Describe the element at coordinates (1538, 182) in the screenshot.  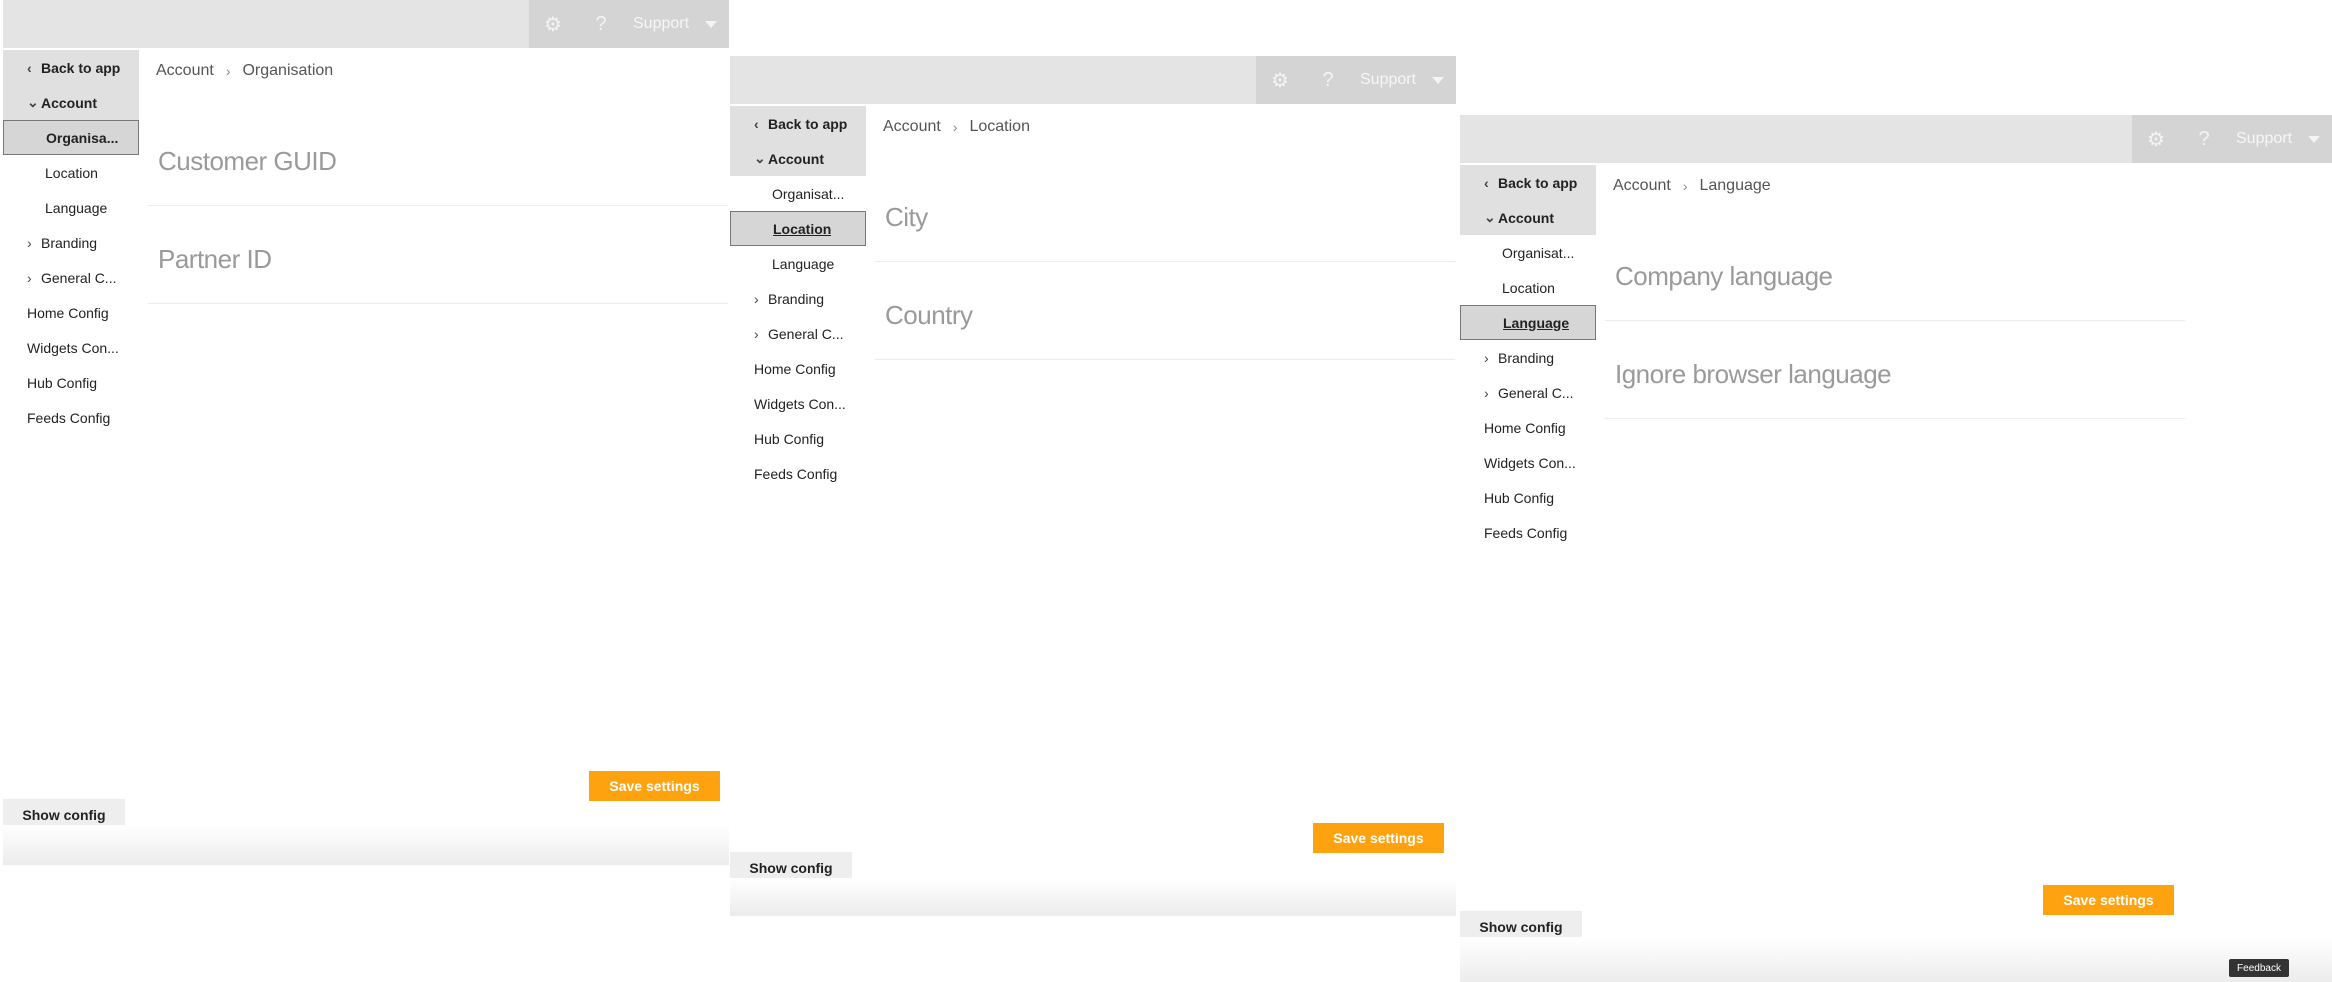
I see `back-to-app-label: Back to app` at that location.